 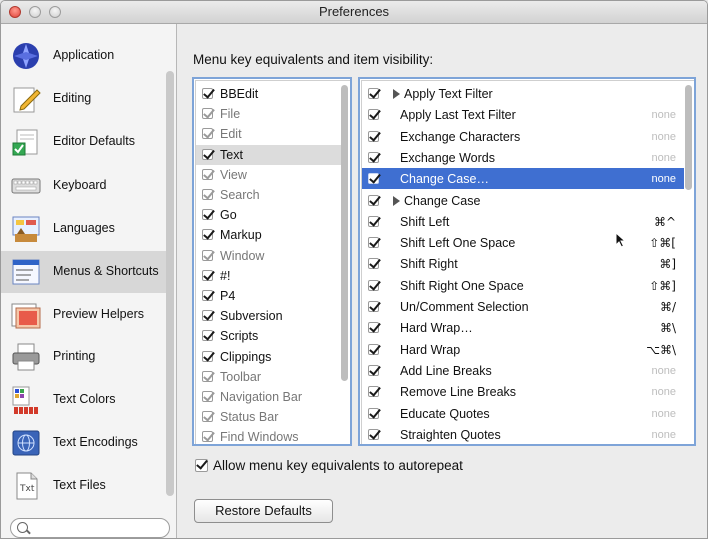 I want to click on menu-list-item: Window, so click(x=269, y=256).